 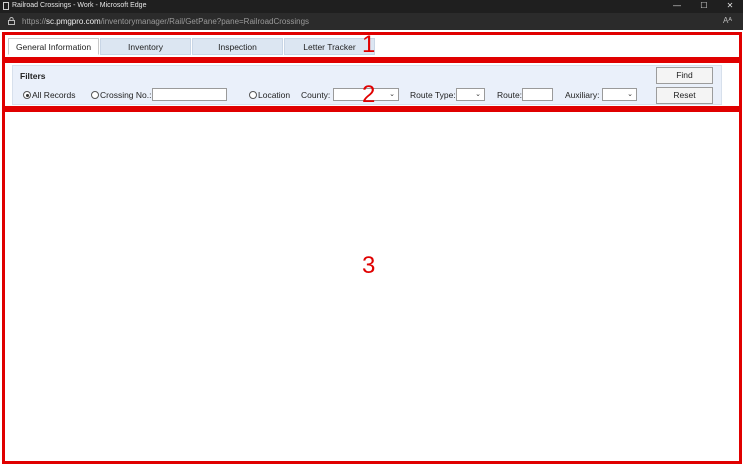 I want to click on minimize-button: —, so click(x=677, y=6).